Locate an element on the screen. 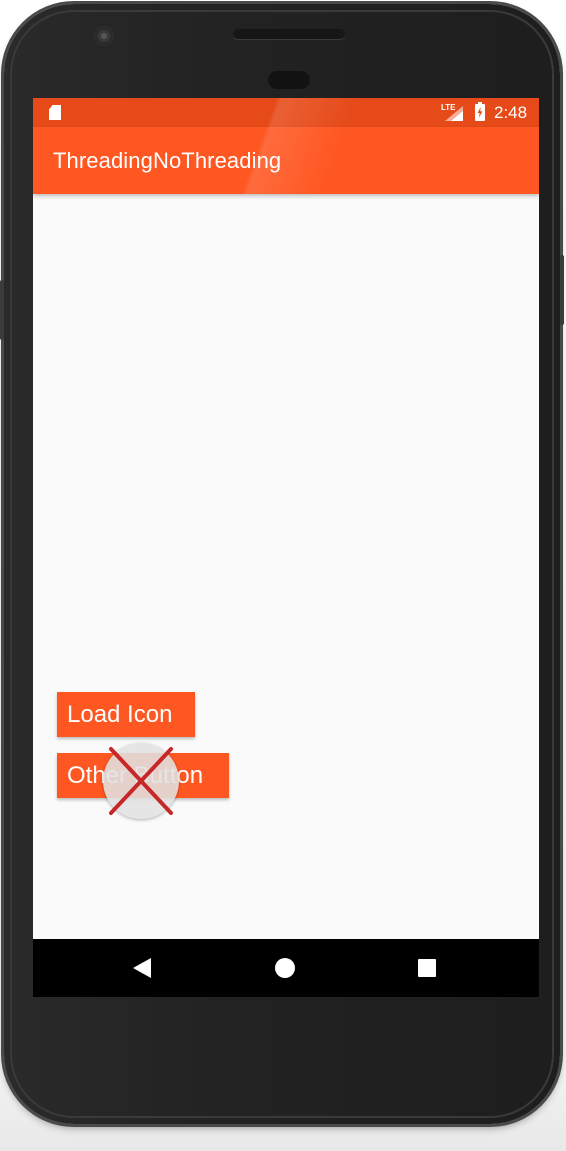 The width and height of the screenshot is (566, 1151). status-bar: LTE 2:48 is located at coordinates (286, 112).